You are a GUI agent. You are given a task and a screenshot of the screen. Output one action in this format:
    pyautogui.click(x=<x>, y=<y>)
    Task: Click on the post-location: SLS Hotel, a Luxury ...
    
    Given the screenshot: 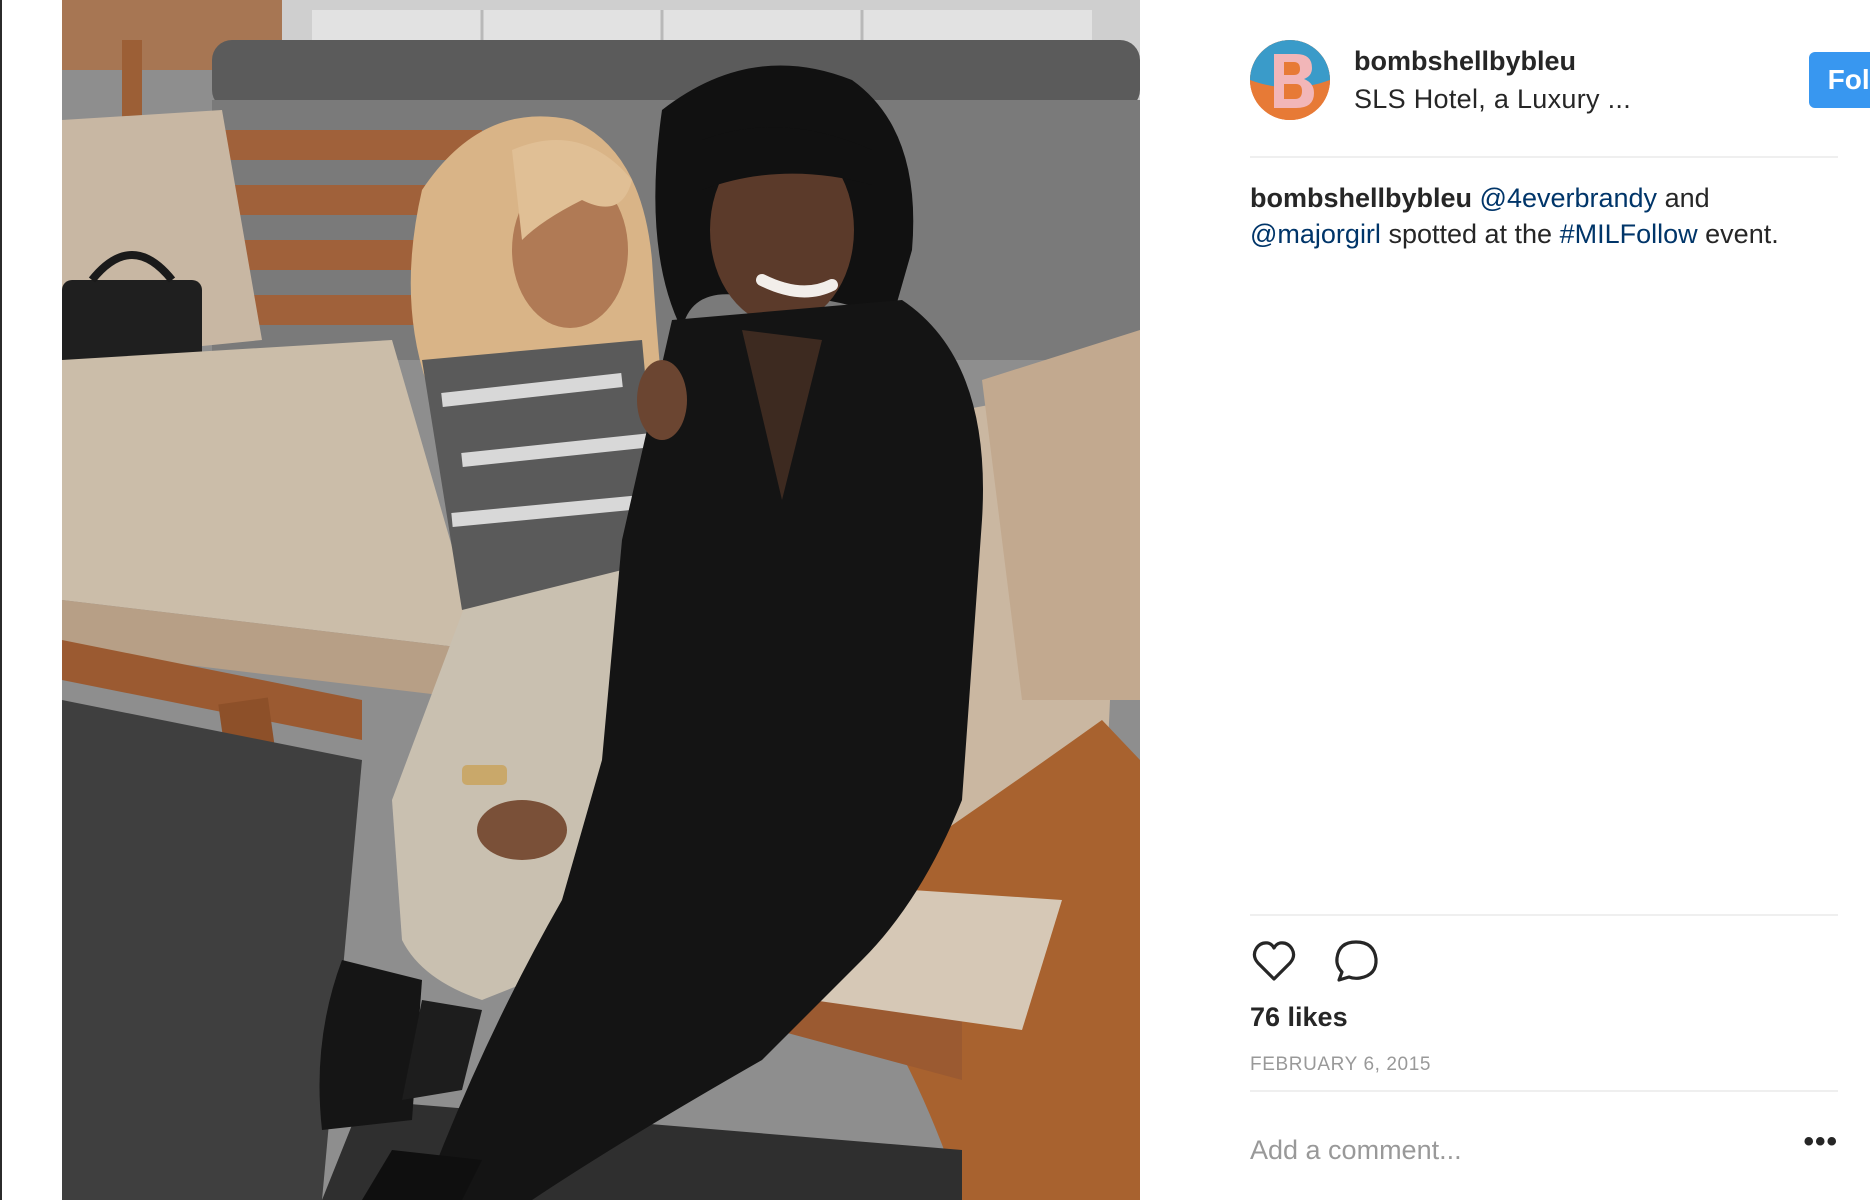 What is the action you would take?
    pyautogui.click(x=1492, y=99)
    